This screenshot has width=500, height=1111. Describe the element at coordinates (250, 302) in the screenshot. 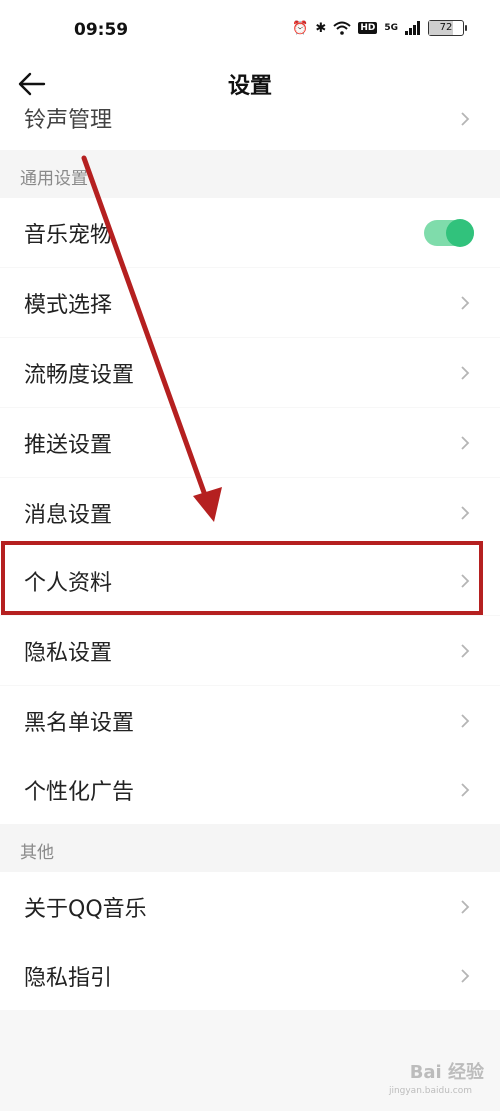

I see `settings-item-mode-select: 模式选择` at that location.